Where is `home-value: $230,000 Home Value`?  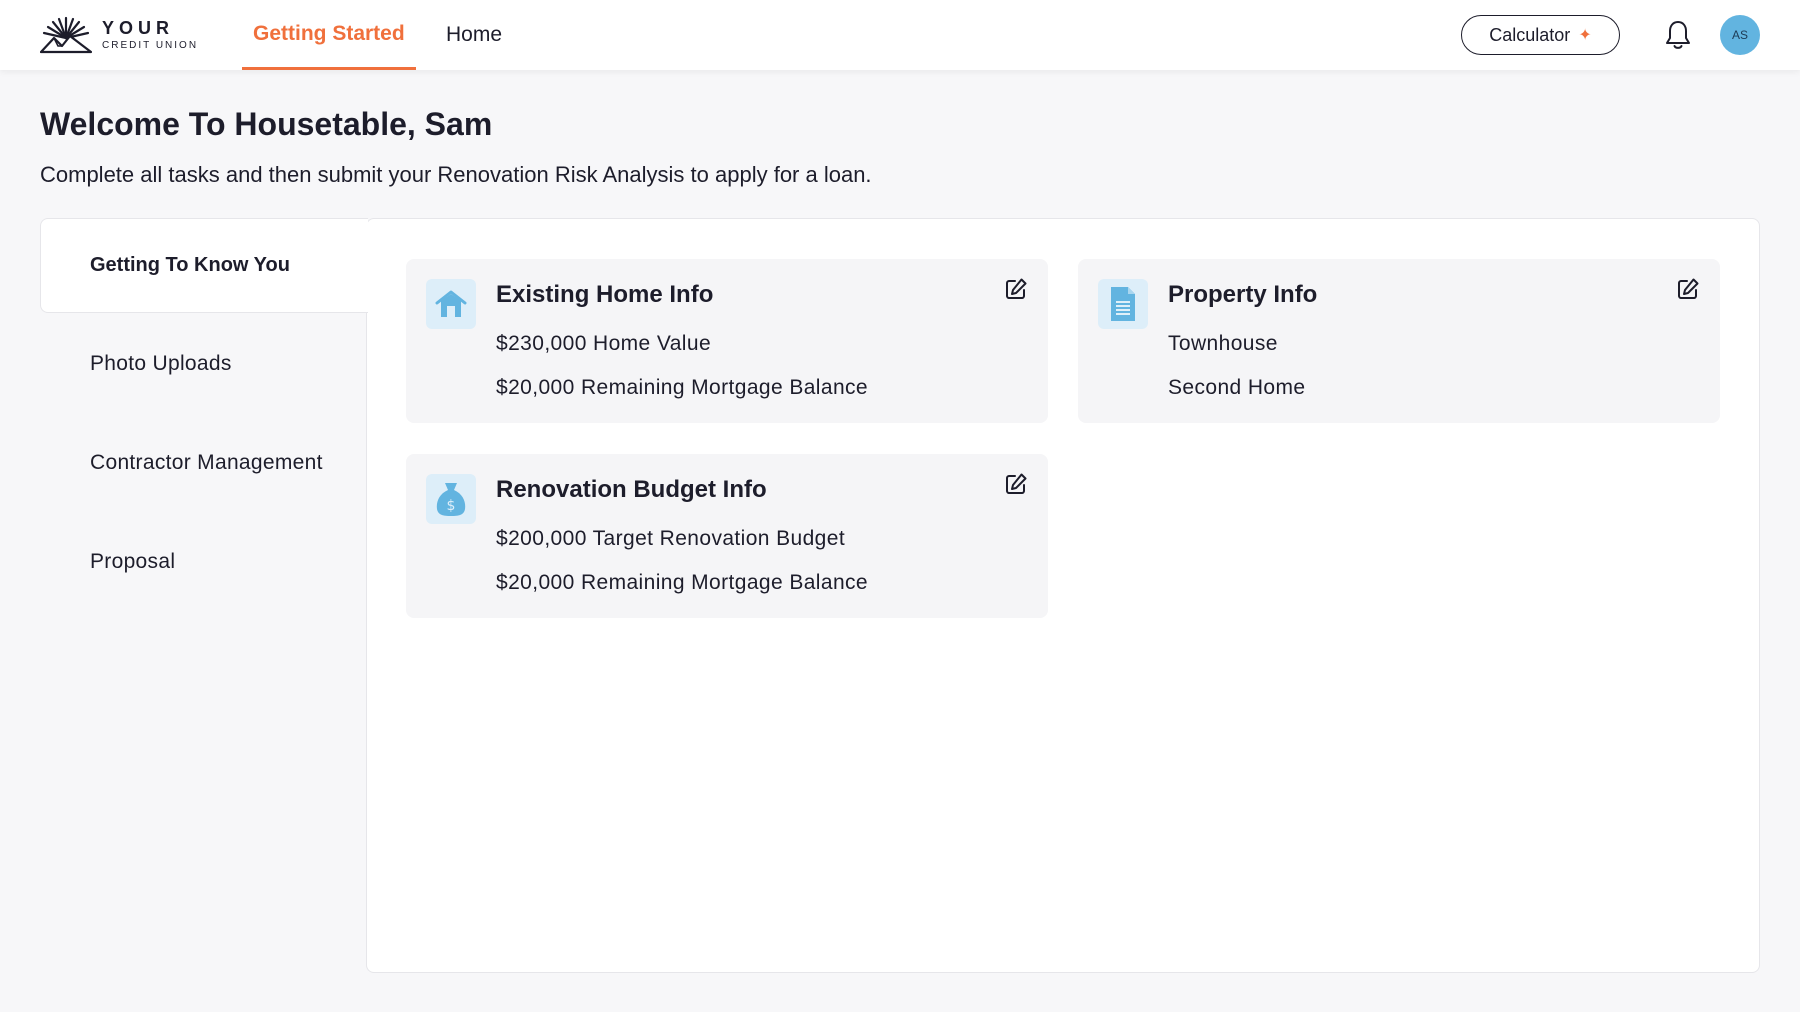
home-value: $230,000 Home Value is located at coordinates (604, 343).